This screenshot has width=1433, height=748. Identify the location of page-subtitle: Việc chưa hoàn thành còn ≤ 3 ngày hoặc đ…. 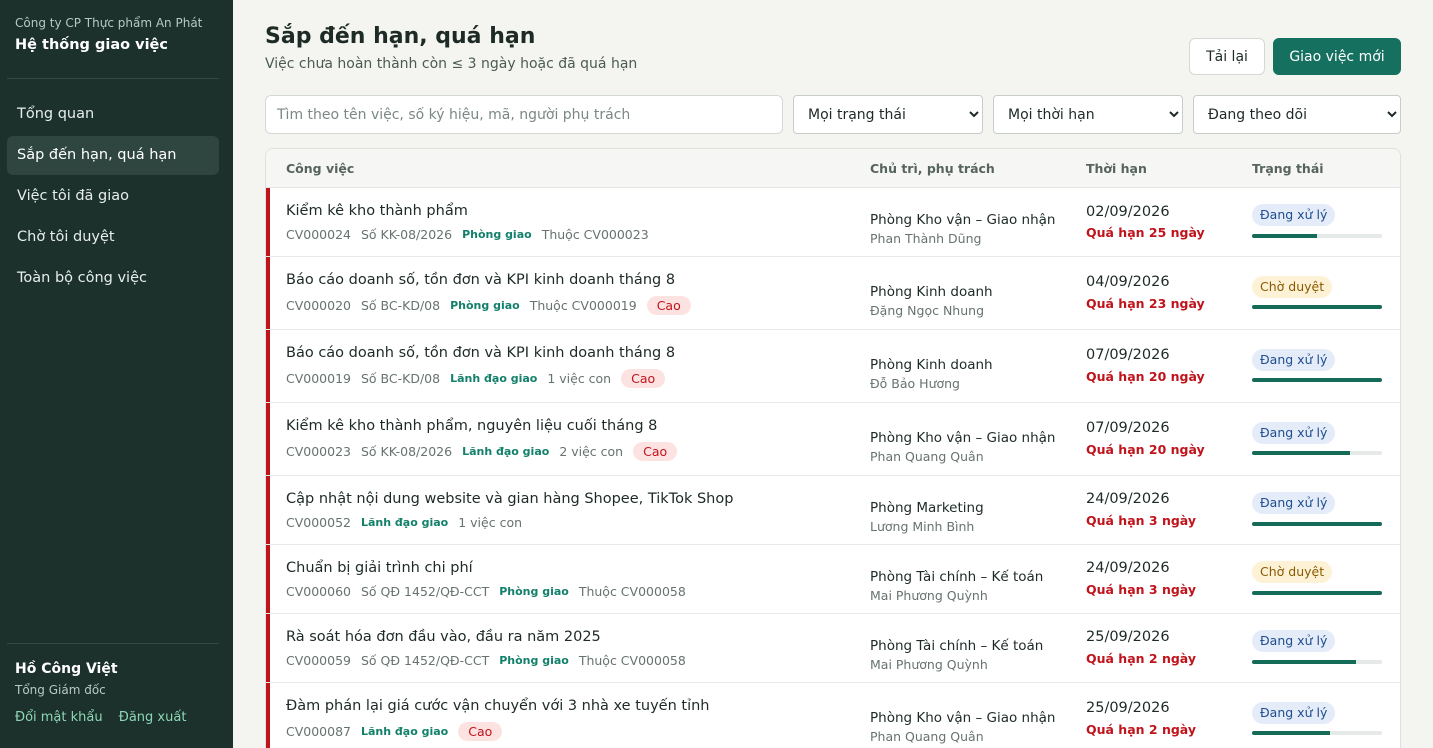
(451, 64).